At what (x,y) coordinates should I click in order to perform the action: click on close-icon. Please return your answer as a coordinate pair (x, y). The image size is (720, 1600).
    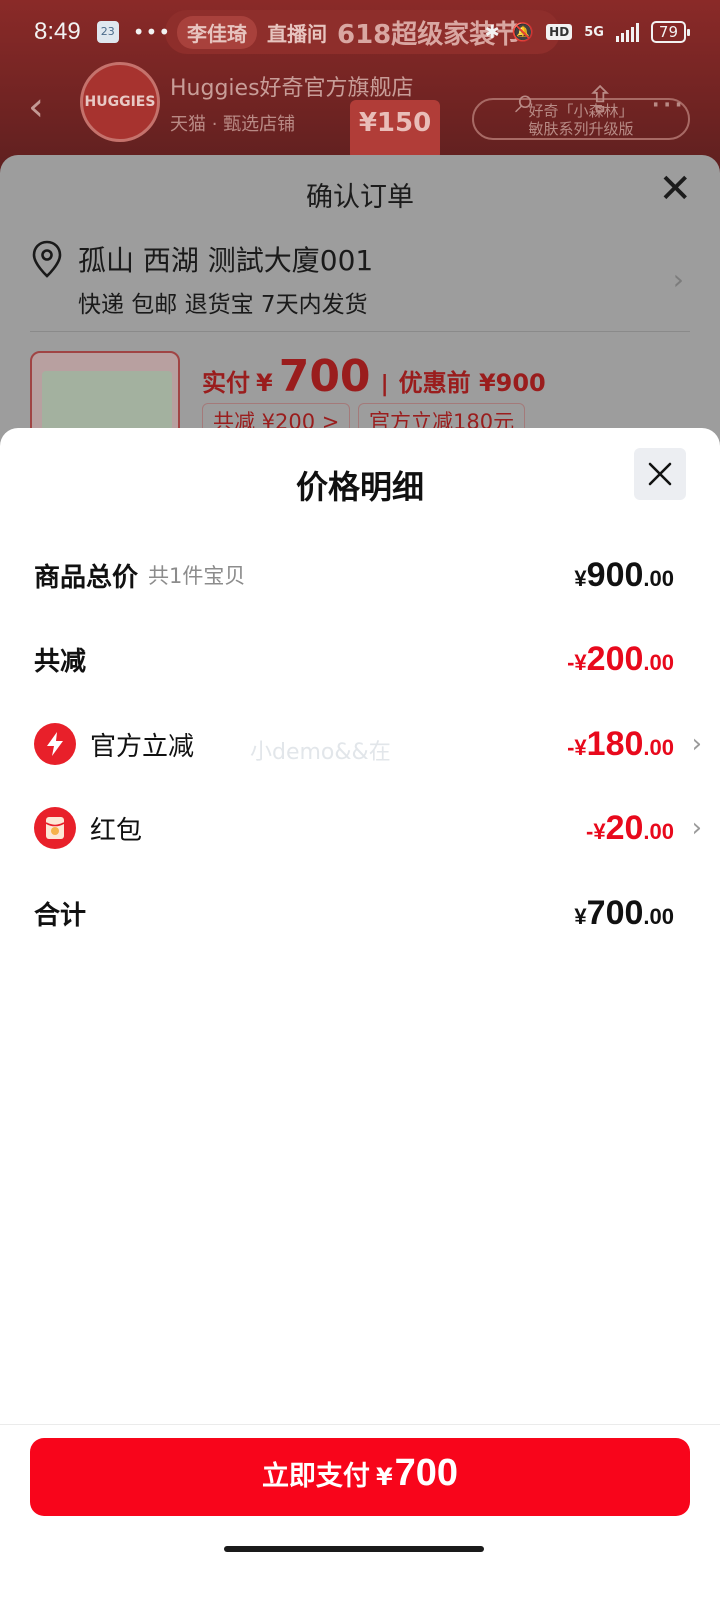
    Looking at the image, I should click on (660, 474).